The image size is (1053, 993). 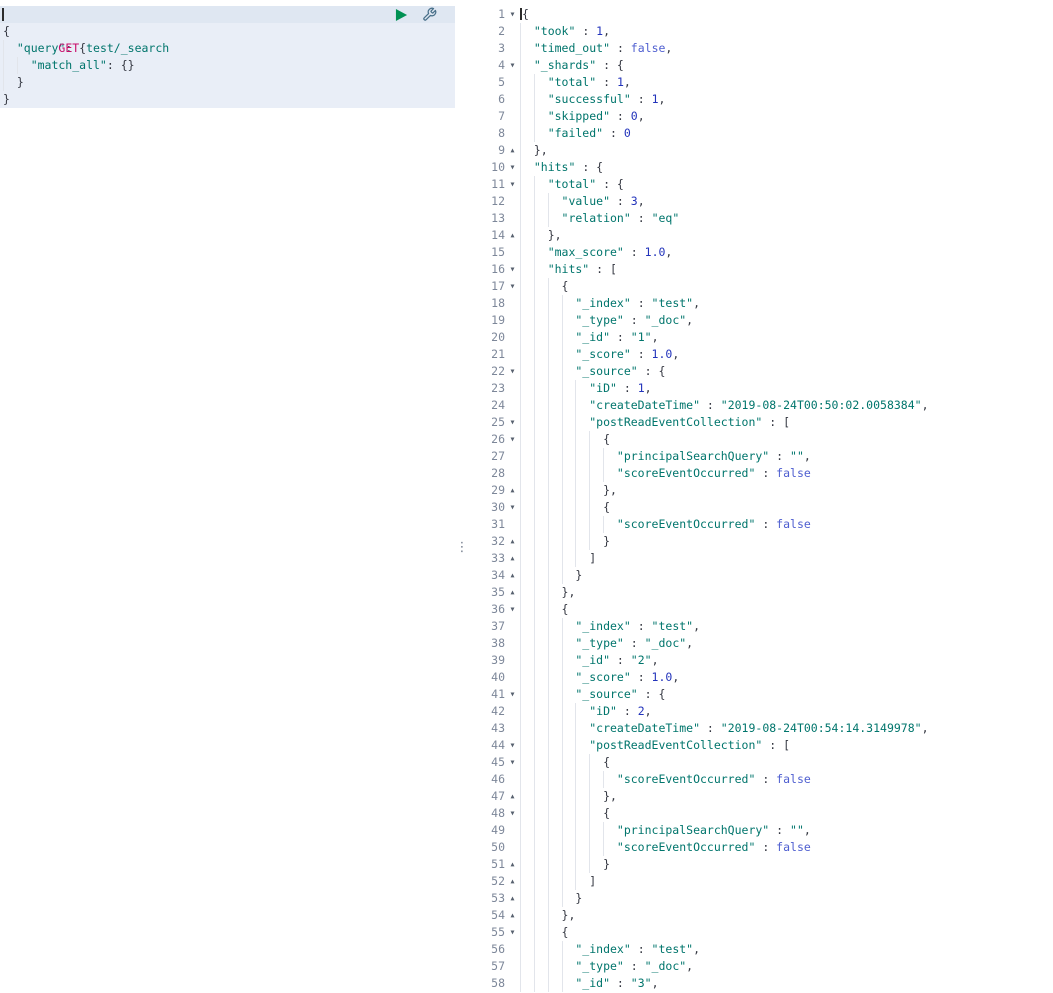 What do you see at coordinates (761, 592) in the screenshot?
I see `response-line: 35 ▴},` at bounding box center [761, 592].